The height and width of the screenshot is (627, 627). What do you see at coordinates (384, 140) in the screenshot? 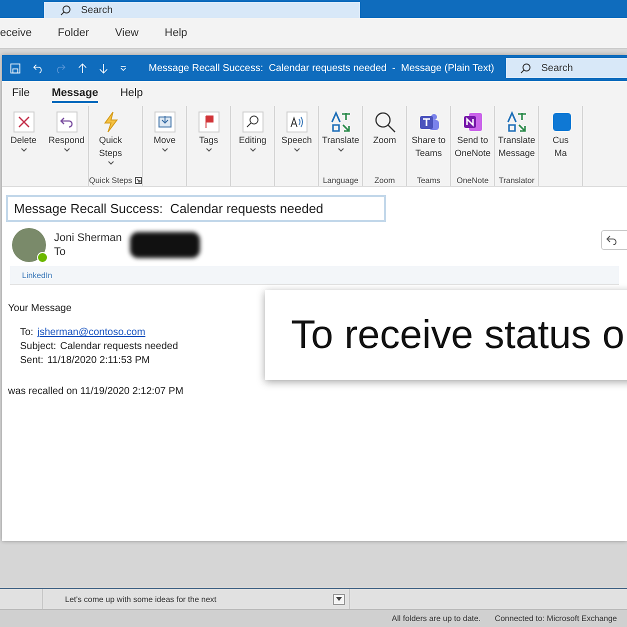
I see `ribbon-button: Zoom` at bounding box center [384, 140].